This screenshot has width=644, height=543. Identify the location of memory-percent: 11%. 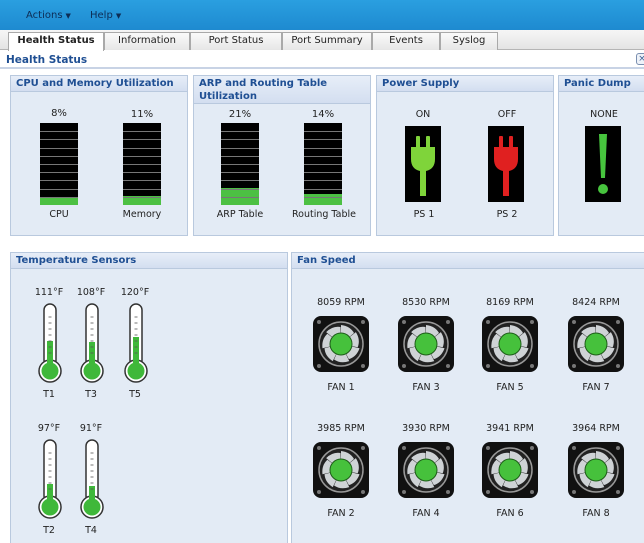
(142, 114).